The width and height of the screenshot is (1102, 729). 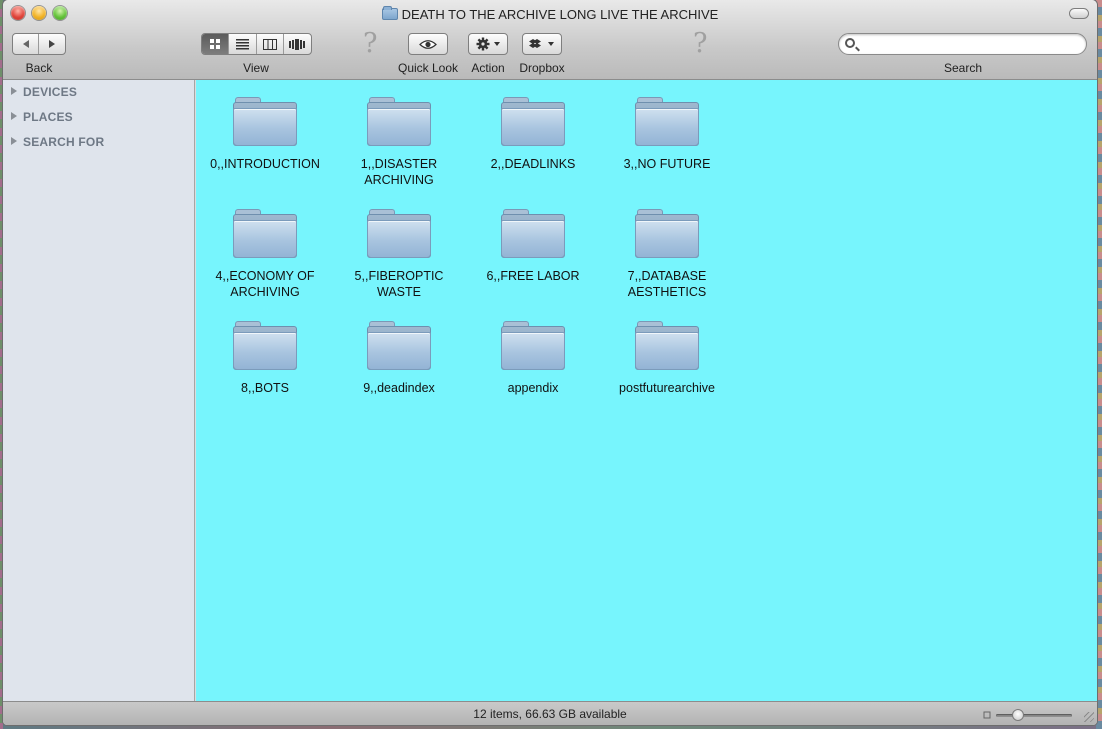 I want to click on folder-item: 4,,ECONOMY OF ARCHIVING, so click(x=265, y=254).